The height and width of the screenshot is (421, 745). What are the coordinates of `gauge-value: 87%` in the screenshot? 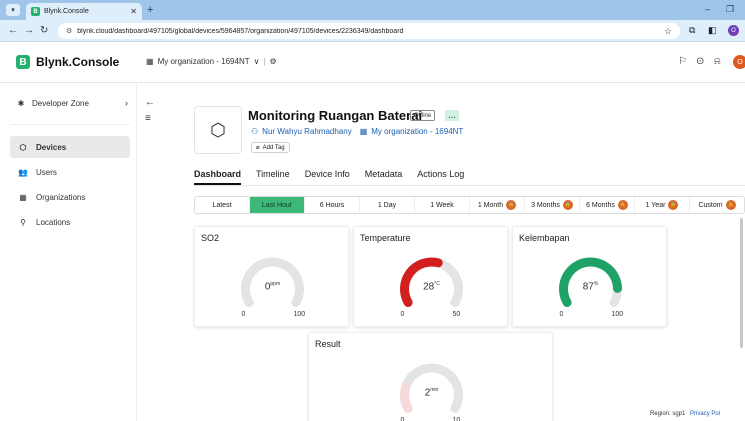 It's located at (591, 286).